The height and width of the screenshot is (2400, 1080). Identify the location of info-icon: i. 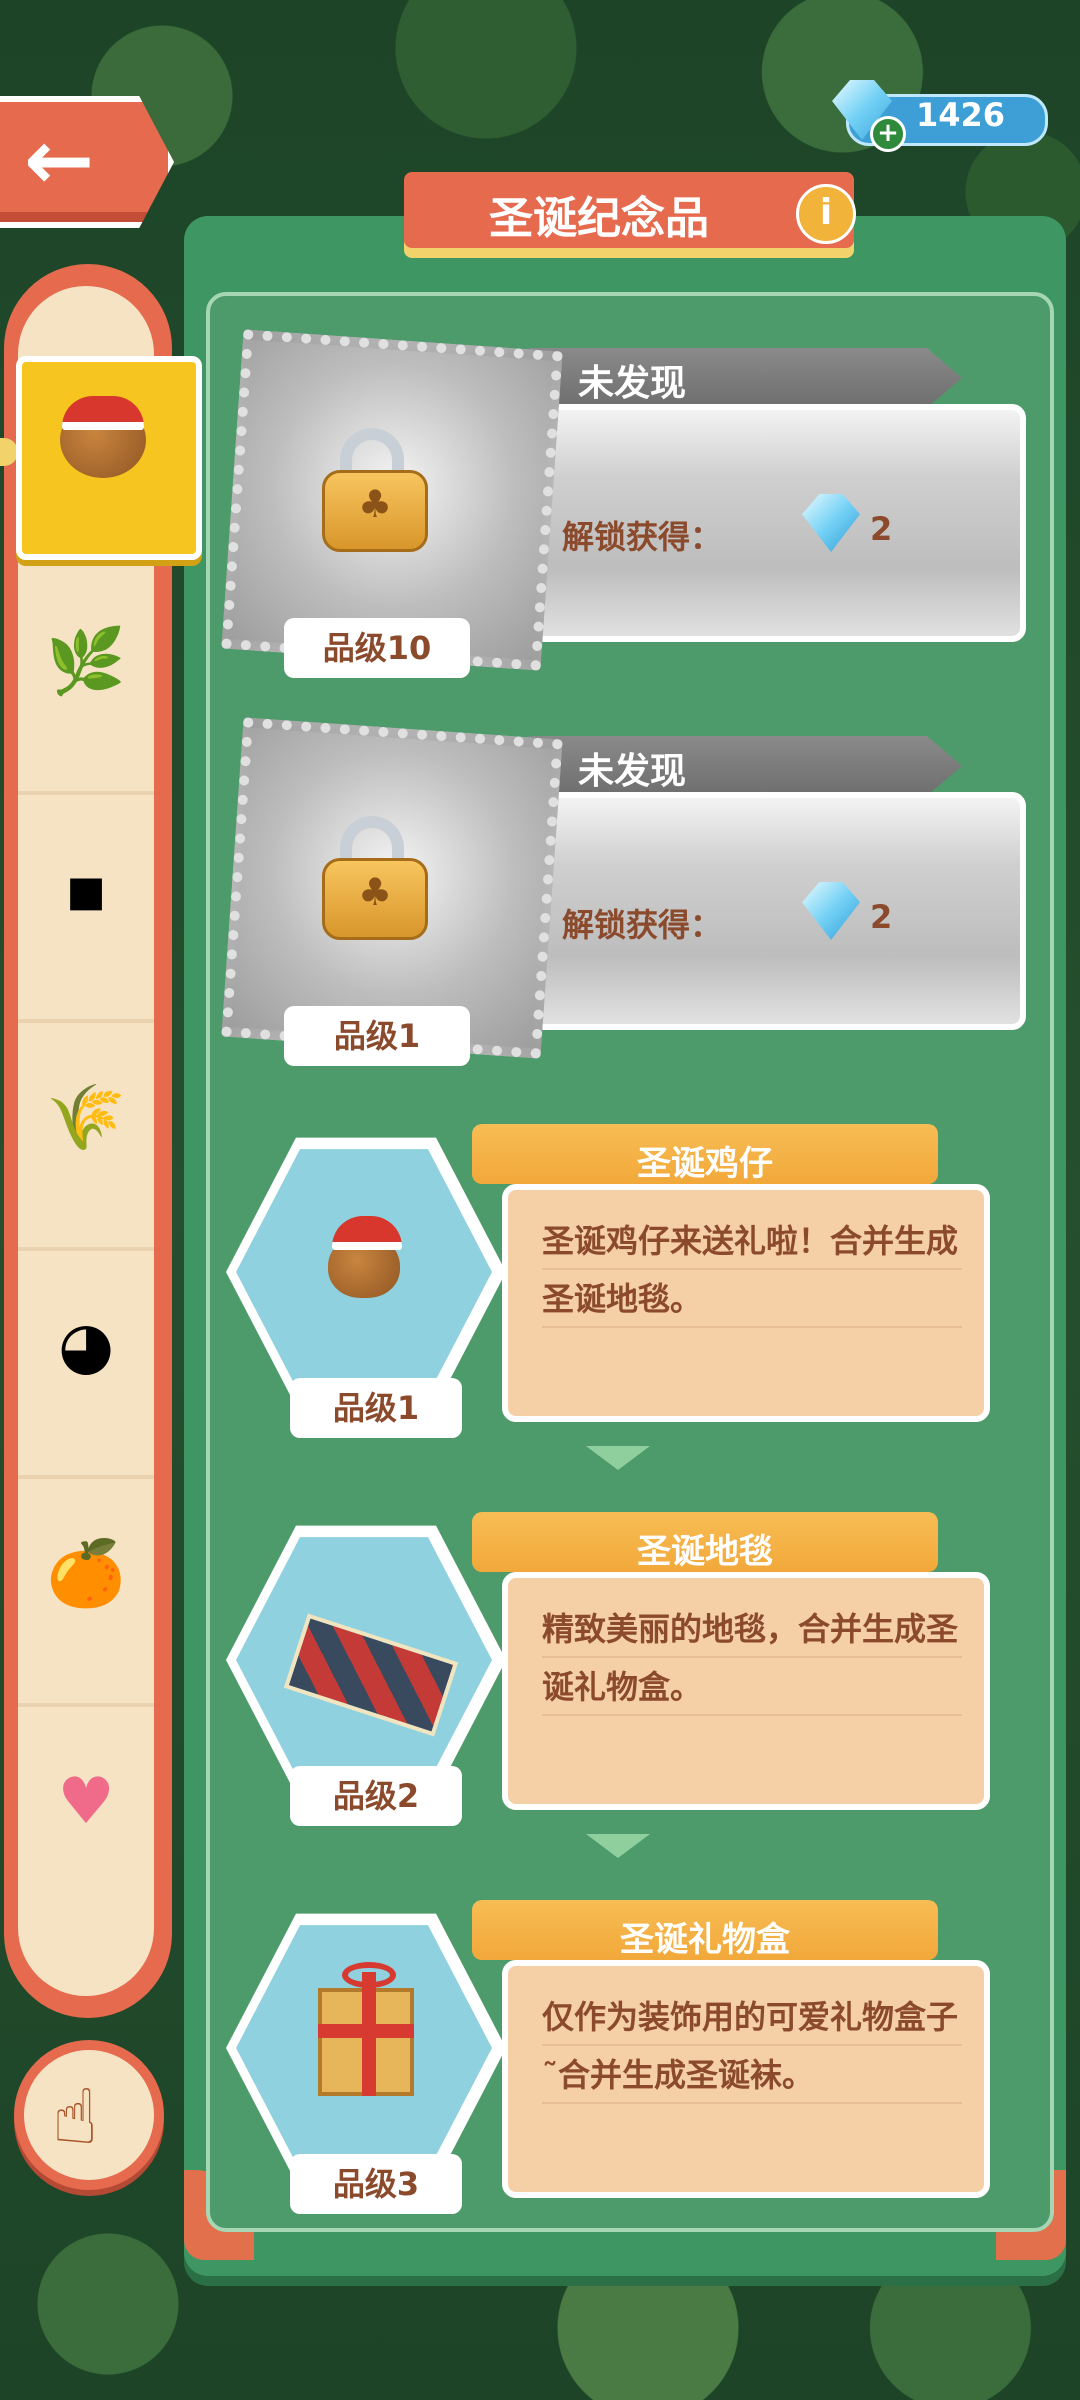
(826, 214).